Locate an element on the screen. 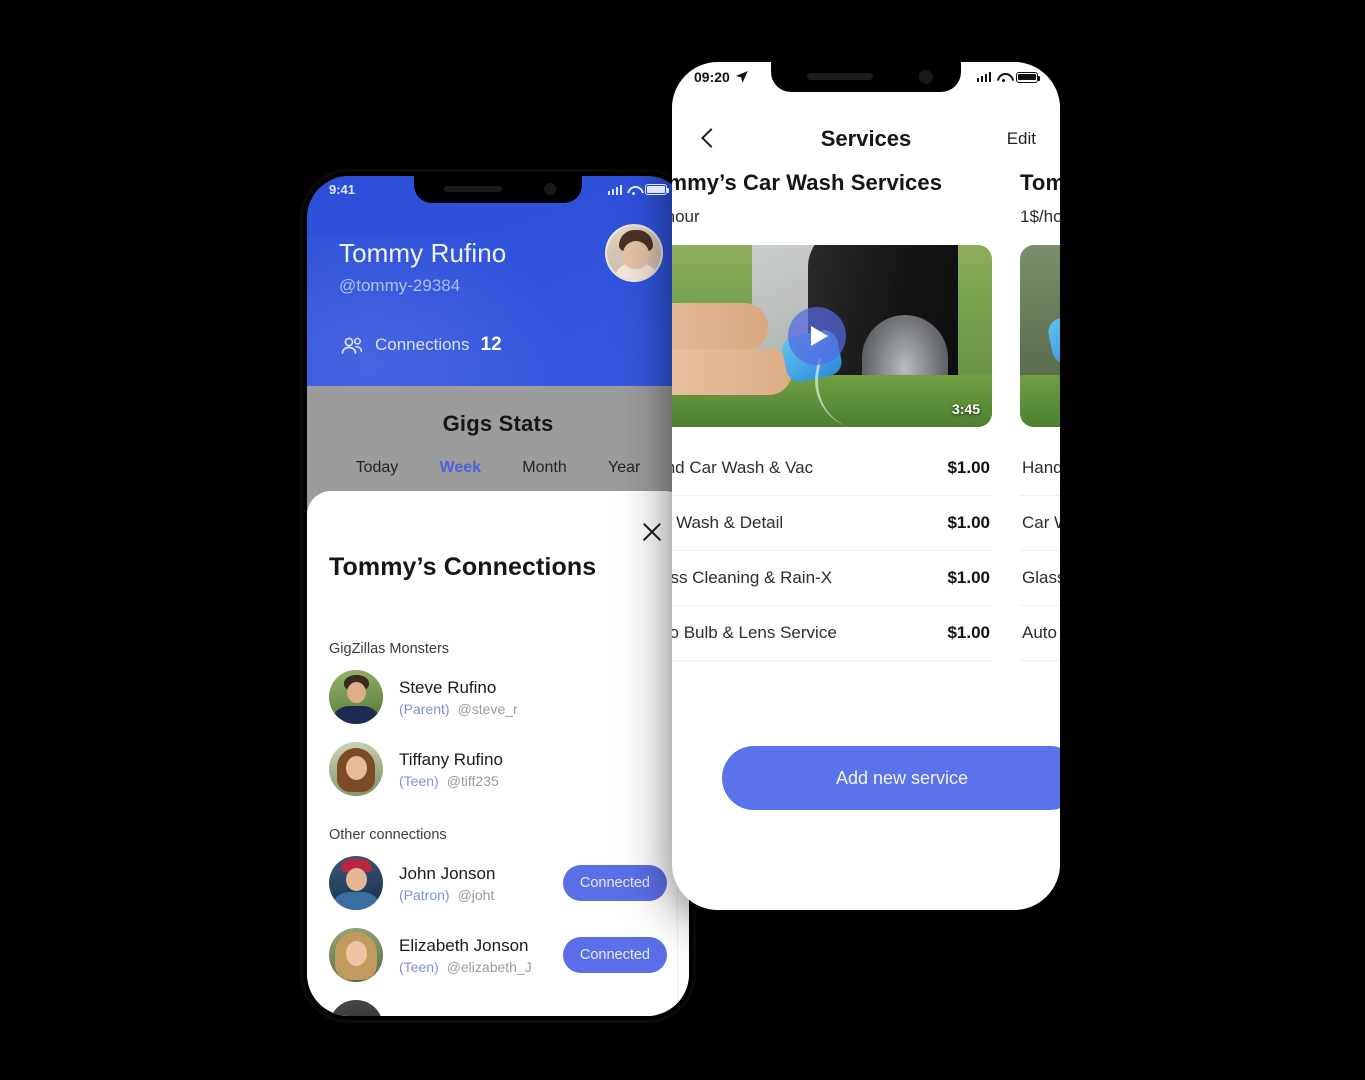 Image resolution: width=1365 pixels, height=1080 pixels. service-cards-carousel: Tommy’s Car Wash Services 1$/hour is located at coordinates (866, 415).